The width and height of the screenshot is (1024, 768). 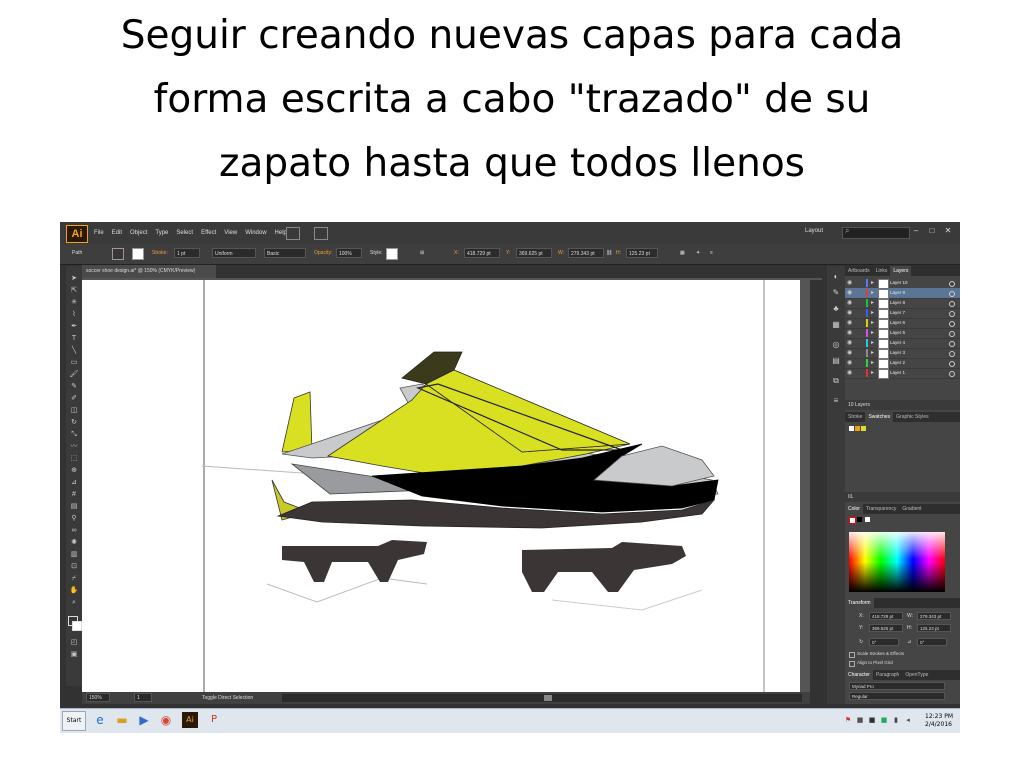 I want to click on minimize-icon: –, so click(x=916, y=231).